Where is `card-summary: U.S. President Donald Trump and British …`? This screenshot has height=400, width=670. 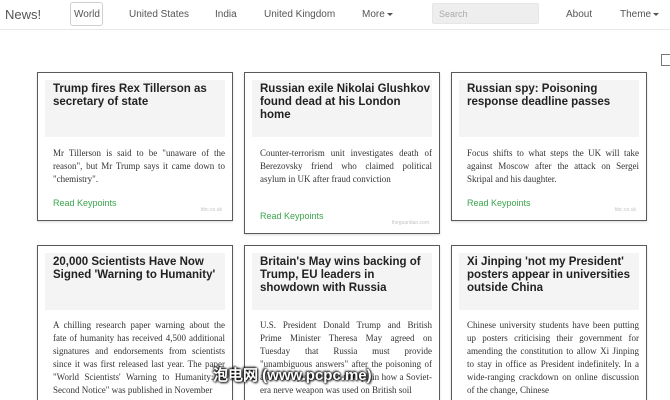
card-summary: U.S. President Donald Trump and British … is located at coordinates (346, 357).